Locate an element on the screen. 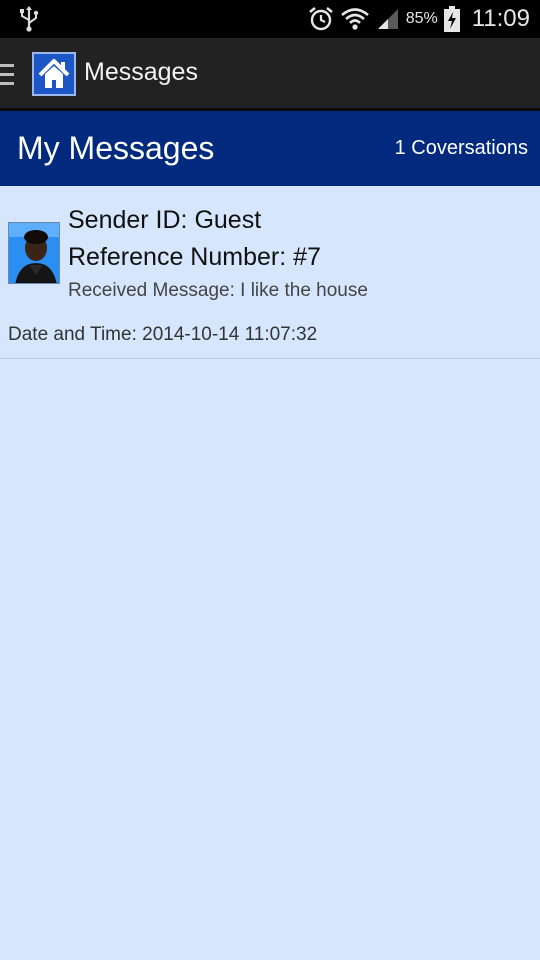 This screenshot has width=540, height=960. messages-header: My Messages 1 Coversations is located at coordinates (270, 148).